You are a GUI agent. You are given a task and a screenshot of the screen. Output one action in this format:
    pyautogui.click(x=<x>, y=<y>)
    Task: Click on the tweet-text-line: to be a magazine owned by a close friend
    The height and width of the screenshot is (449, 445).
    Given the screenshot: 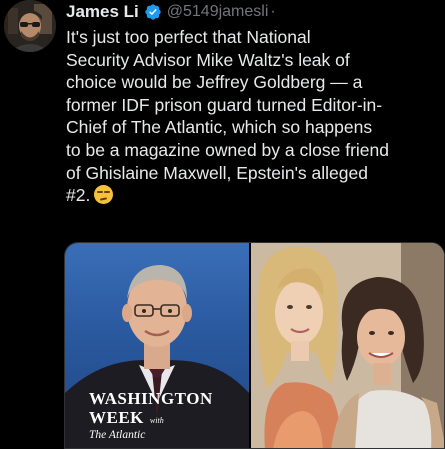 What is the action you would take?
    pyautogui.click(x=227, y=149)
    